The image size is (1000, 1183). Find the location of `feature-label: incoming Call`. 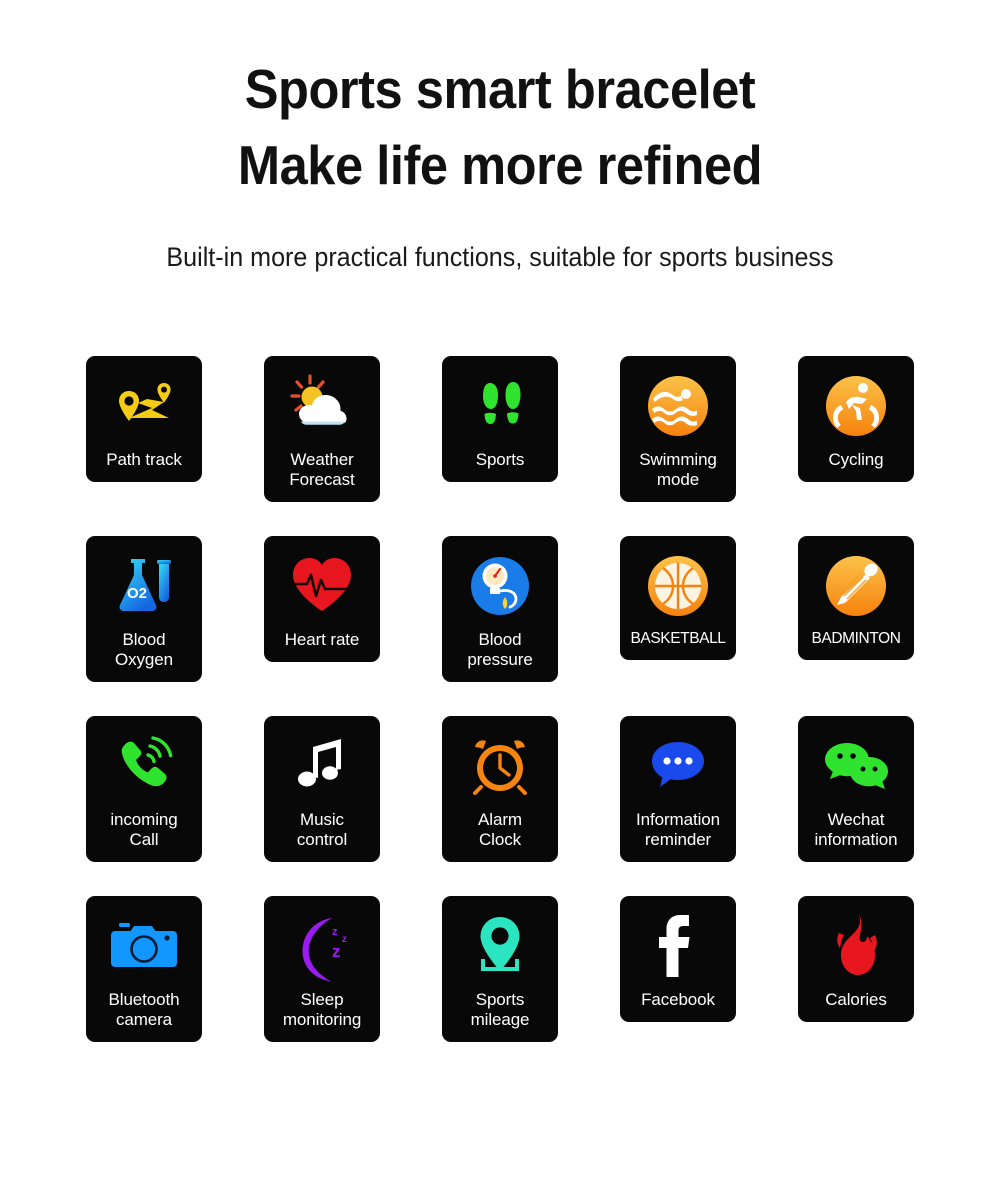

feature-label: incoming Call is located at coordinates (144, 830).